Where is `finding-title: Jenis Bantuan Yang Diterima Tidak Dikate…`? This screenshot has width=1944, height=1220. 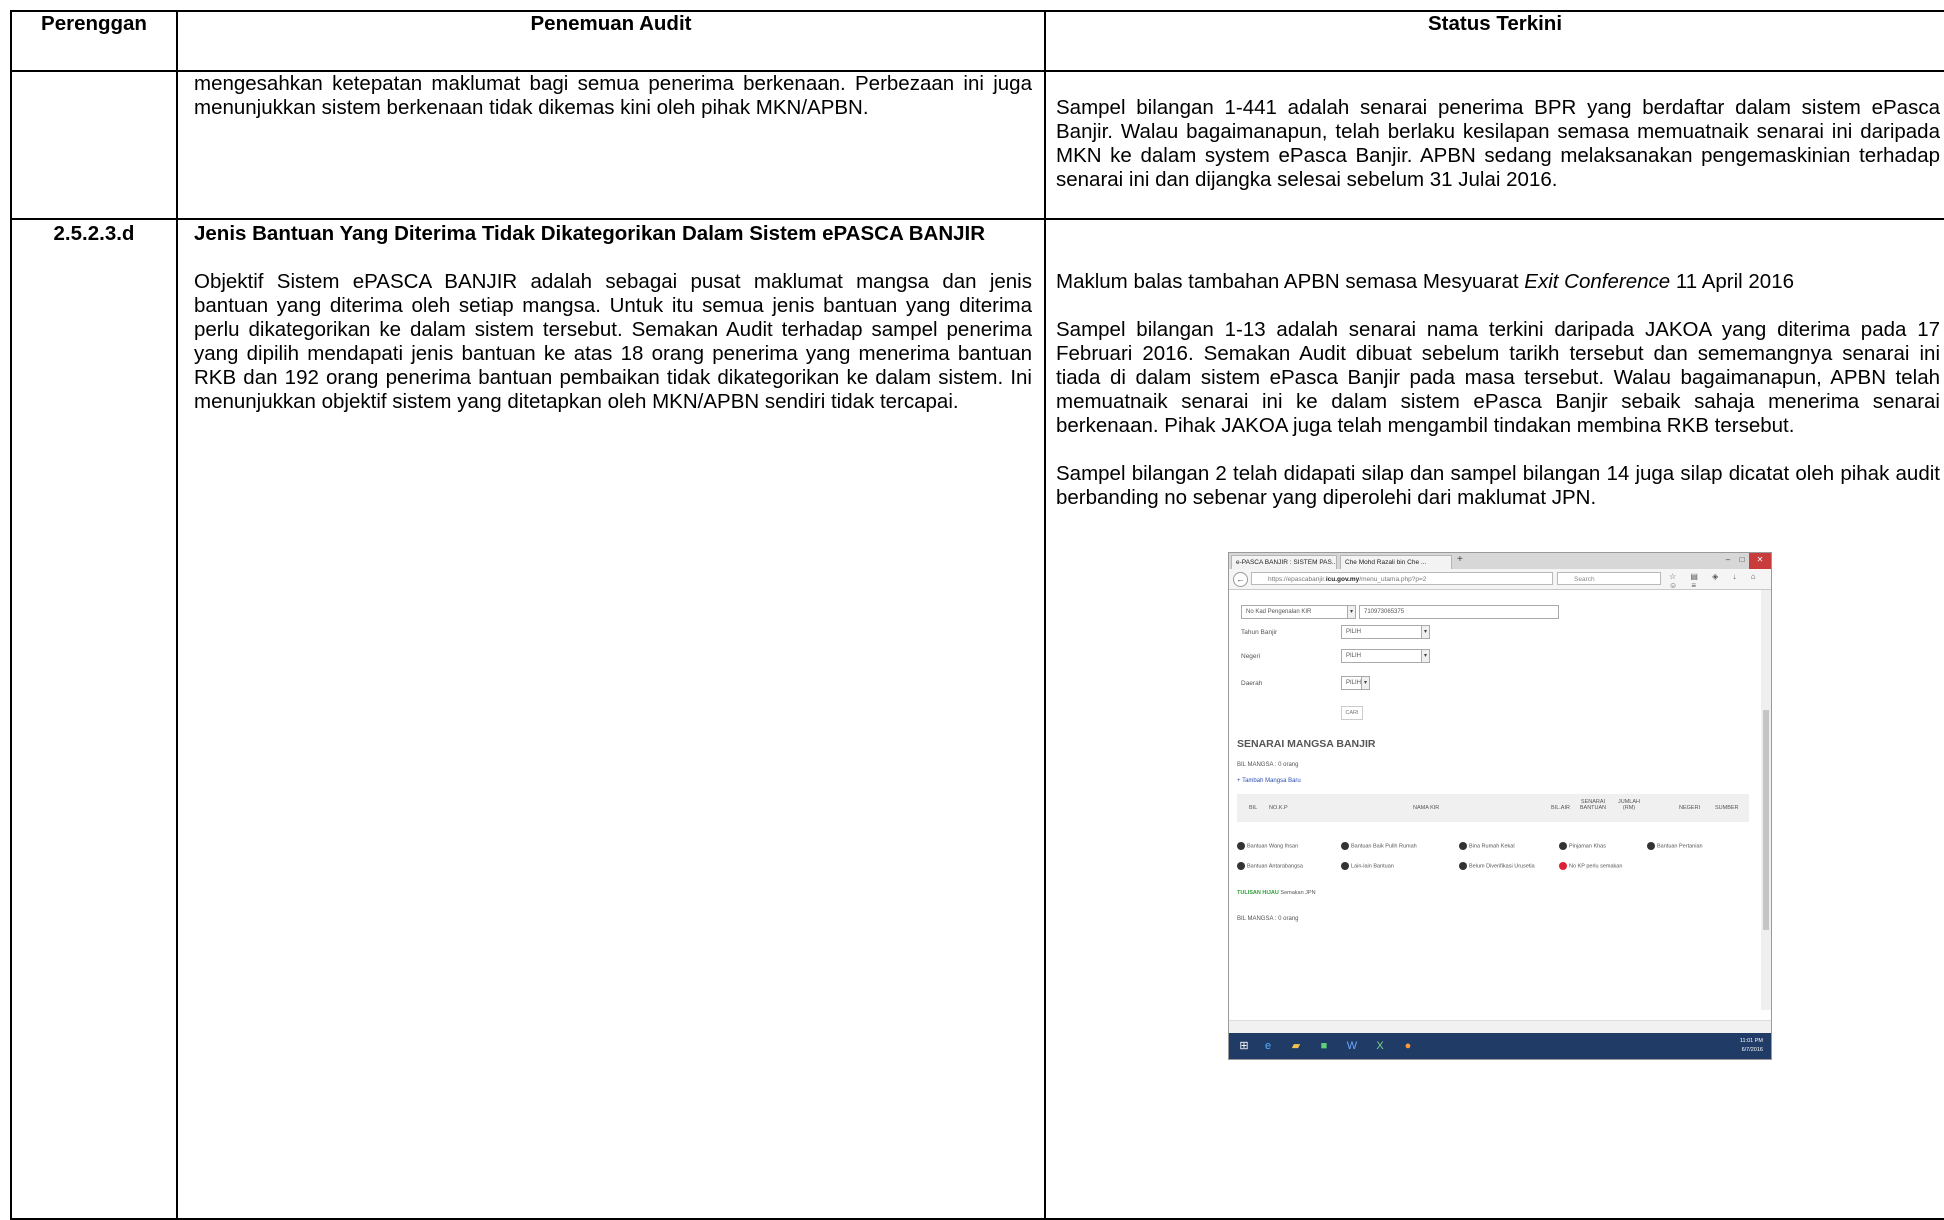
finding-title: Jenis Bantuan Yang Diterima Tidak Dikate… is located at coordinates (590, 233).